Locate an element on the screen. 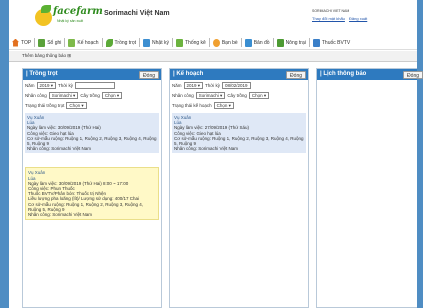  nav-label: Kế hoạch is located at coordinates (88, 42).